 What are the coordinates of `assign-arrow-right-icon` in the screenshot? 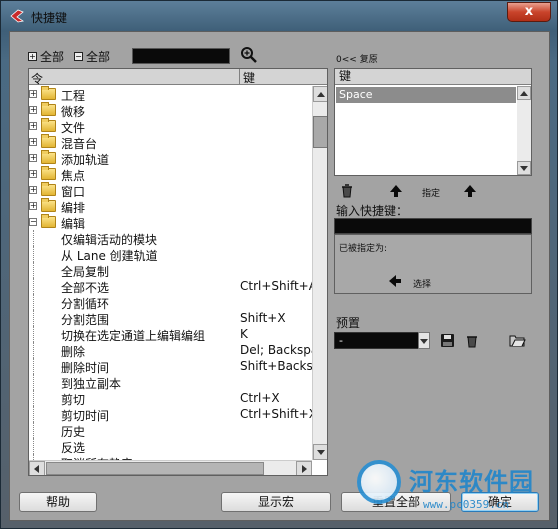 It's located at (470, 191).